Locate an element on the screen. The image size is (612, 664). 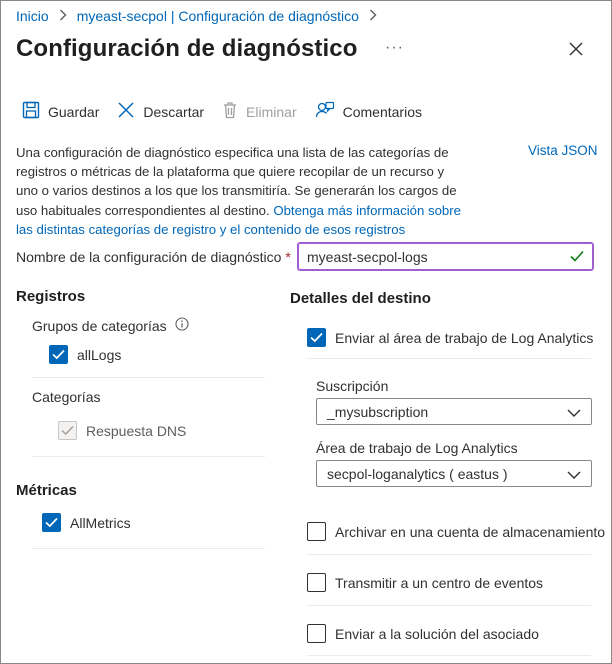
workspace-label: Área de trabajo de Log Analytics is located at coordinates (417, 448).